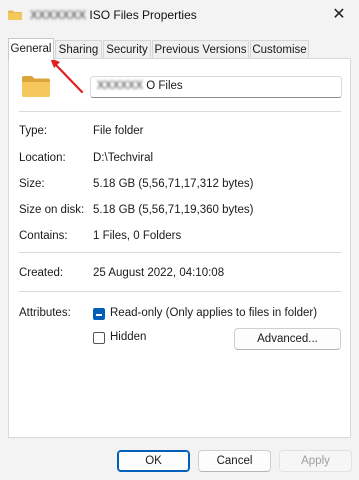  I want to click on tab-customise: Customise, so click(279, 49).